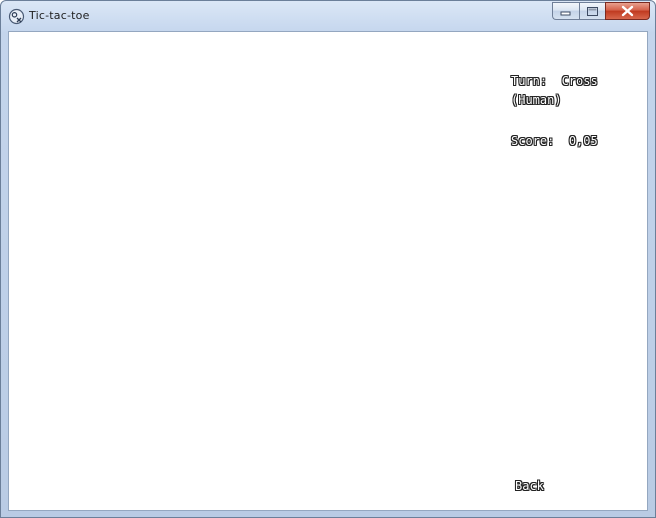  Describe the element at coordinates (536, 100) in the screenshot. I see `player-type: (Human)` at that location.